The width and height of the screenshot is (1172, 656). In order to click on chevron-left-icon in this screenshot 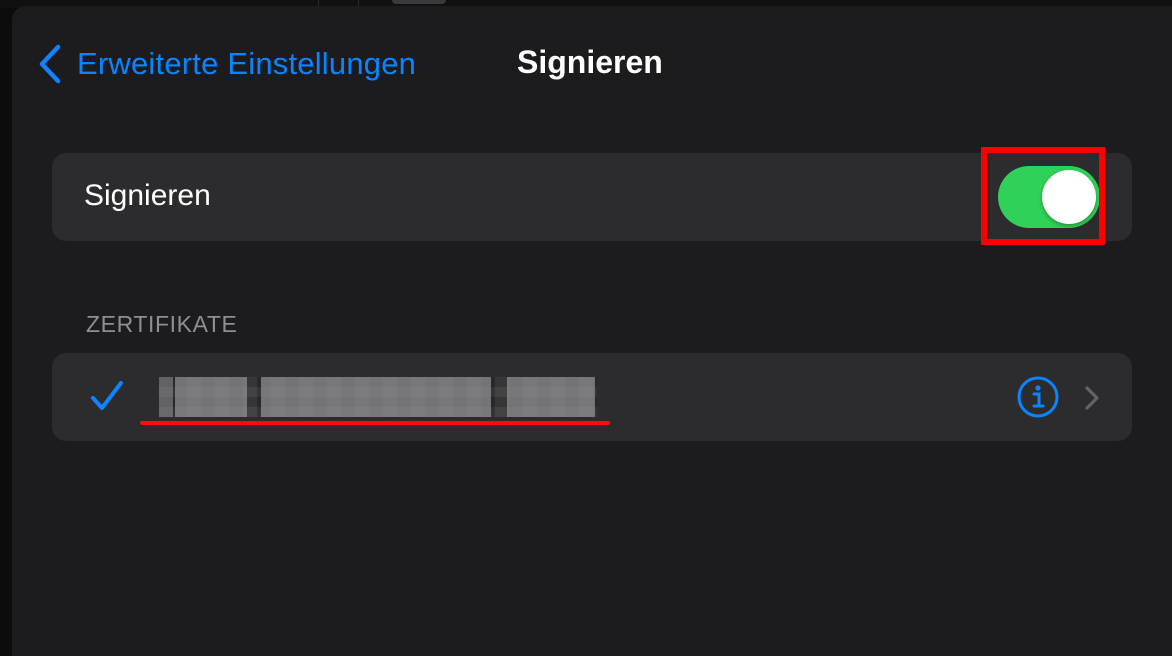, I will do `click(50, 64)`.